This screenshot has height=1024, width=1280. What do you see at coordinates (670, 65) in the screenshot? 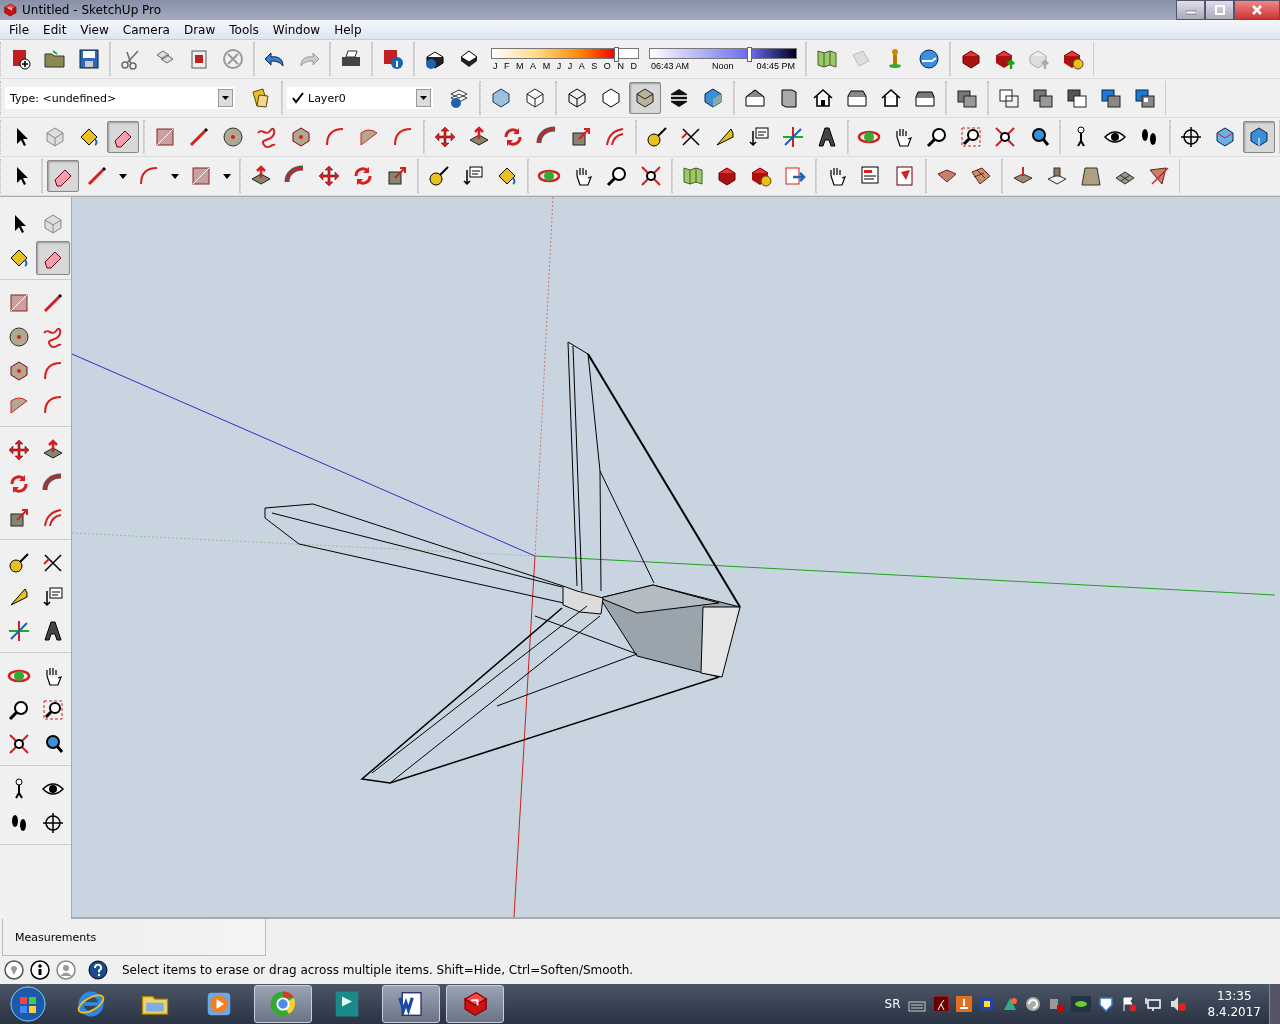
I see `time-label: 06:43 AM` at bounding box center [670, 65].